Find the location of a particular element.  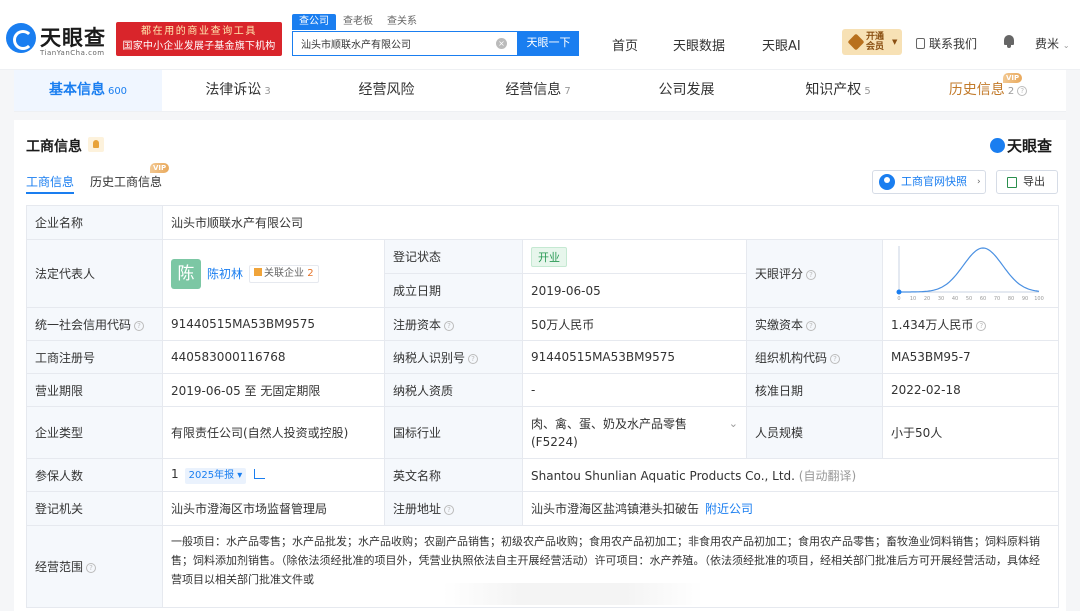

tax-id: 91440515MA53BM9575 is located at coordinates (634, 357).